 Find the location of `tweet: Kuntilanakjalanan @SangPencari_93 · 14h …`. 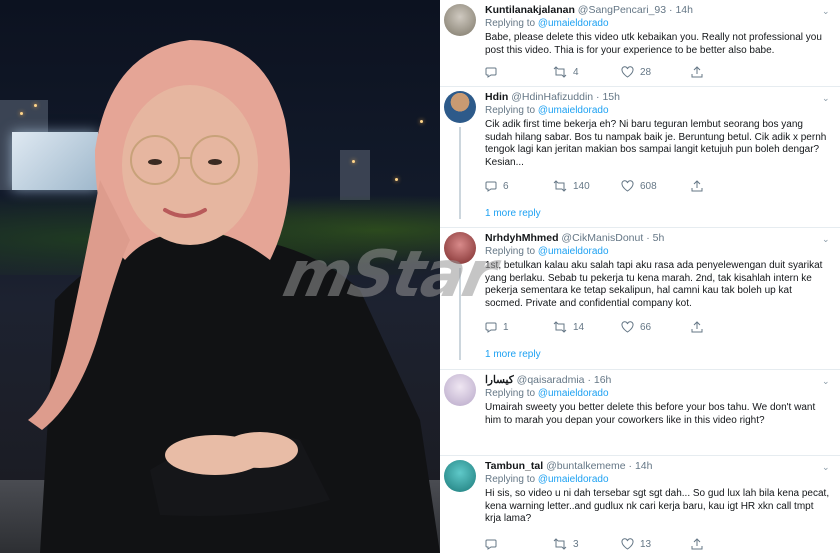

tweet: Kuntilanakjalanan @SangPencari_93 · 14h … is located at coordinates (640, 43).